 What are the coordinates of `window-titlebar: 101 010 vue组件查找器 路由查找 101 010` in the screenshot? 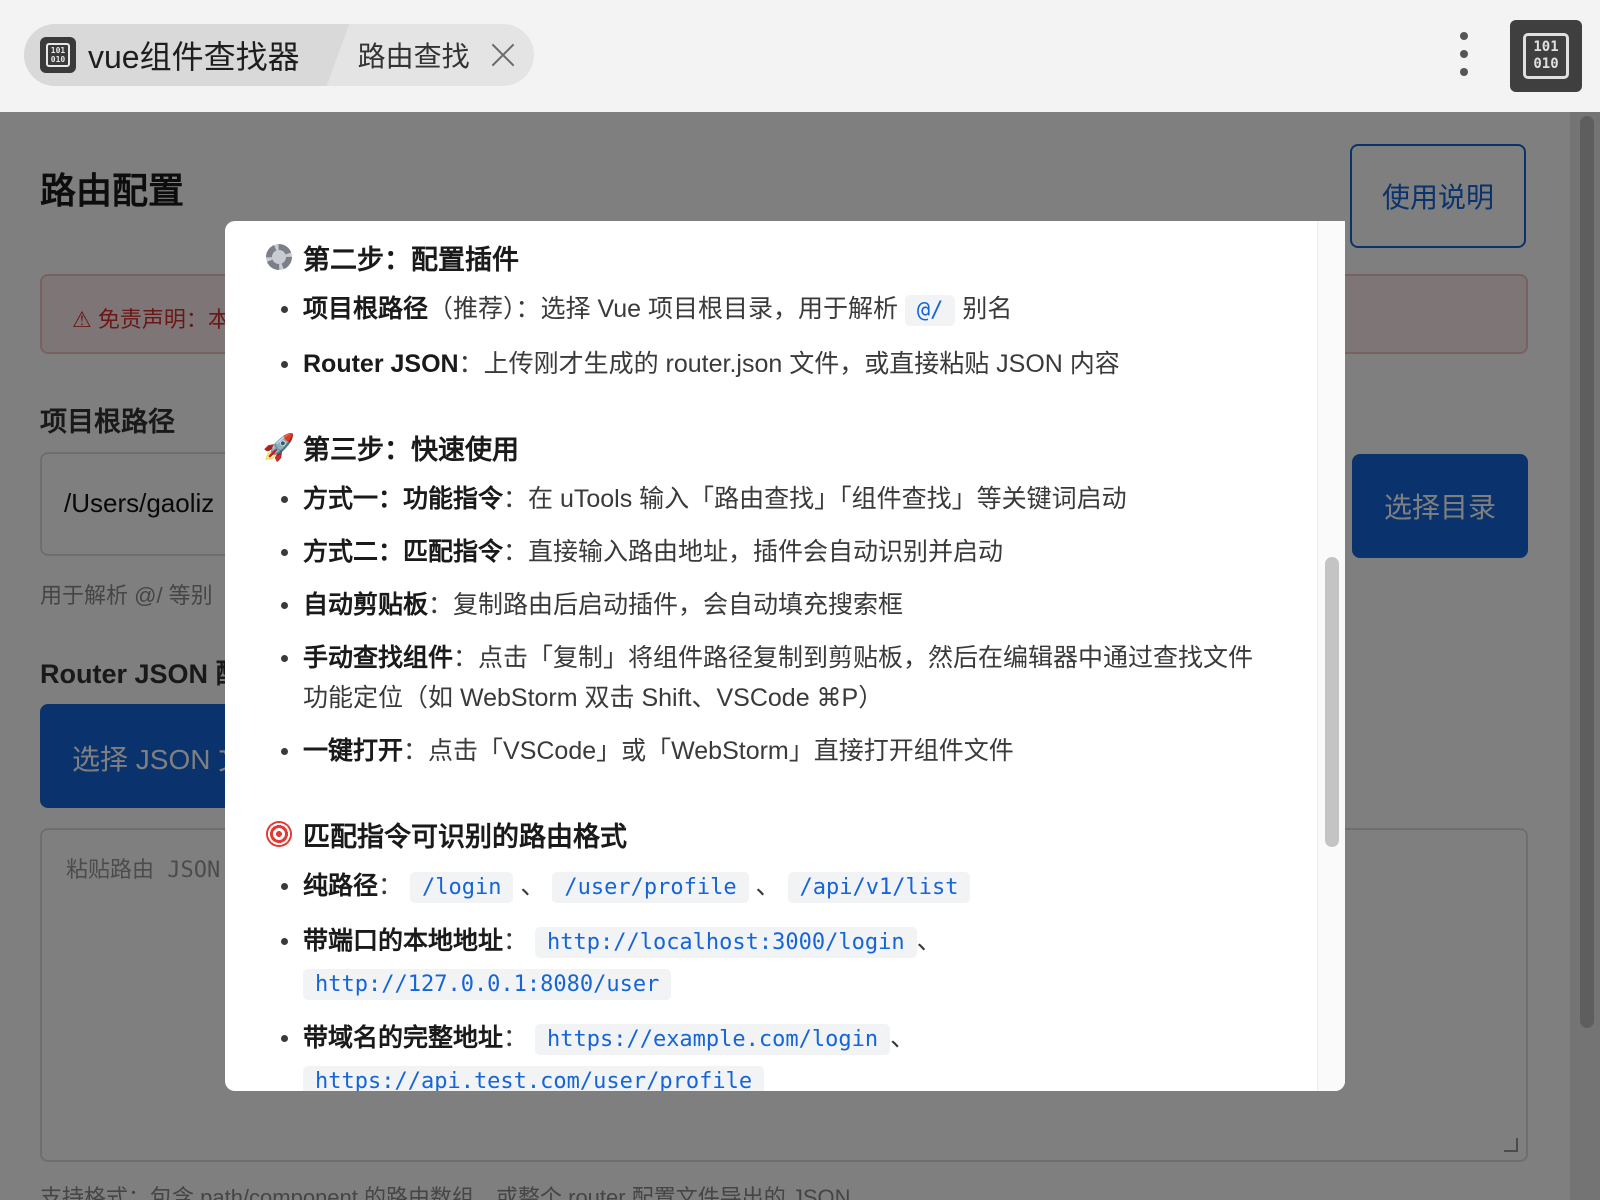 It's located at (800, 56).